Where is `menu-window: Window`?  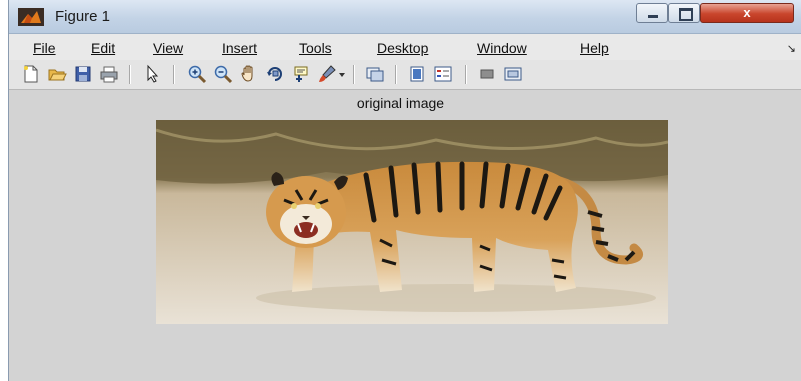 menu-window: Window is located at coordinates (502, 48).